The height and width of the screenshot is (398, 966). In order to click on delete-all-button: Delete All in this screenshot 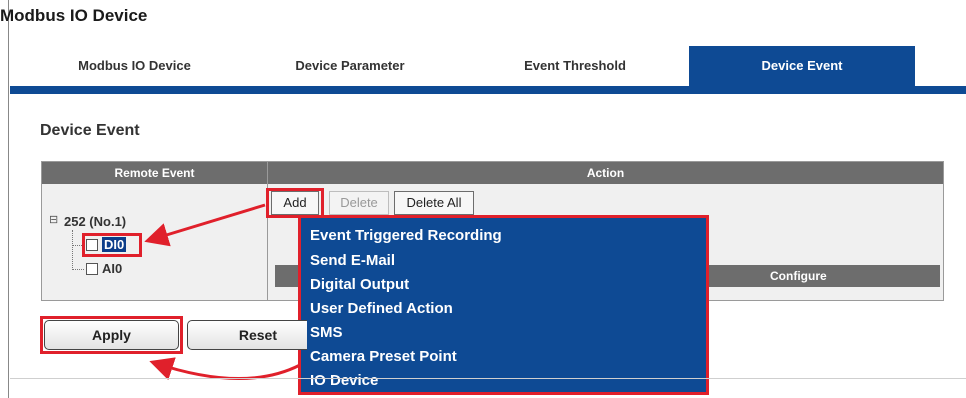, I will do `click(434, 203)`.